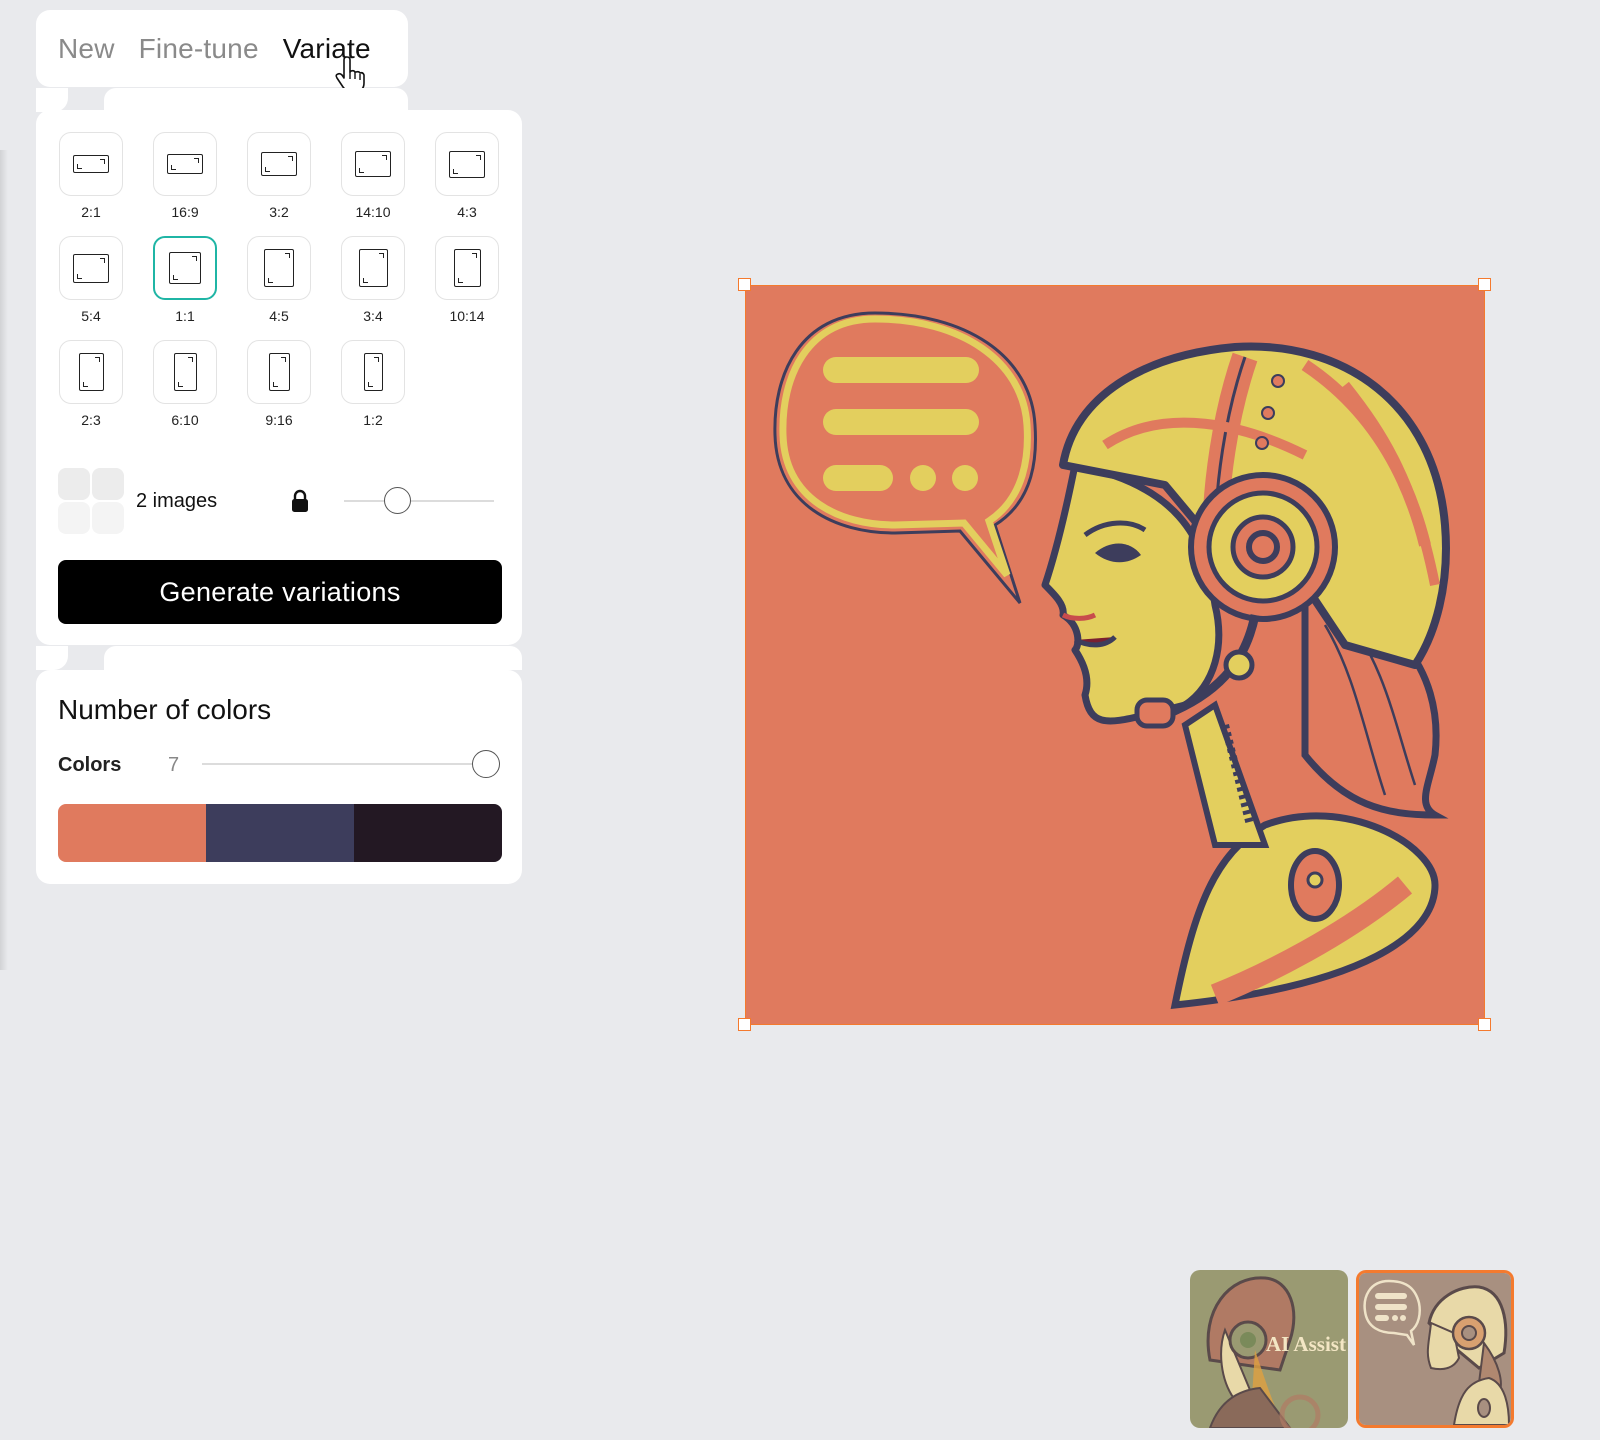 This screenshot has height=1440, width=1600. I want to click on left-edge-shadow, so click(4, 560).